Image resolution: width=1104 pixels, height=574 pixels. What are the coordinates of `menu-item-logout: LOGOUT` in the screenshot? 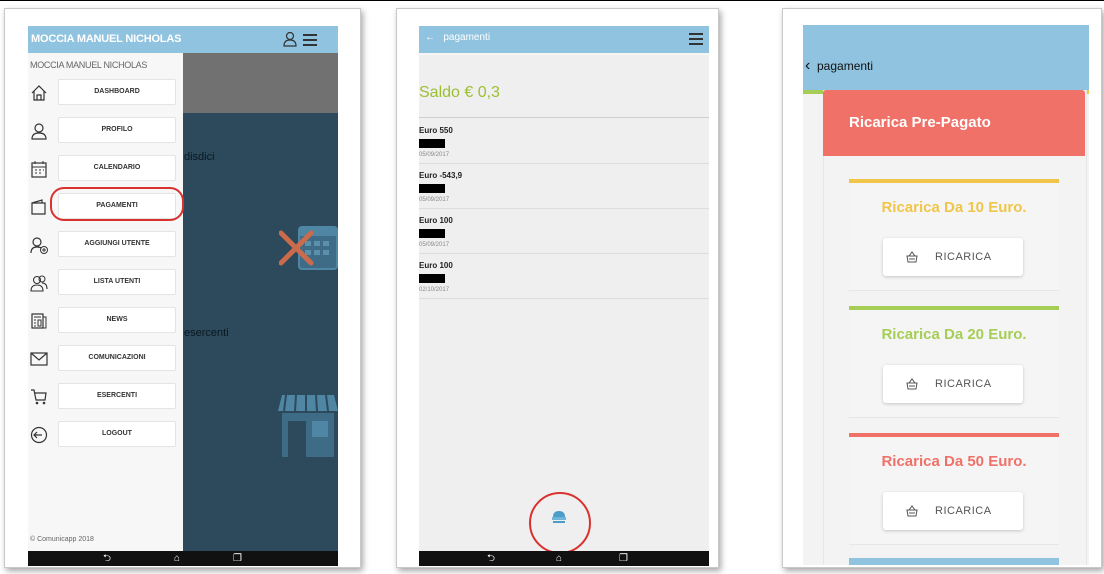 It's located at (117, 434).